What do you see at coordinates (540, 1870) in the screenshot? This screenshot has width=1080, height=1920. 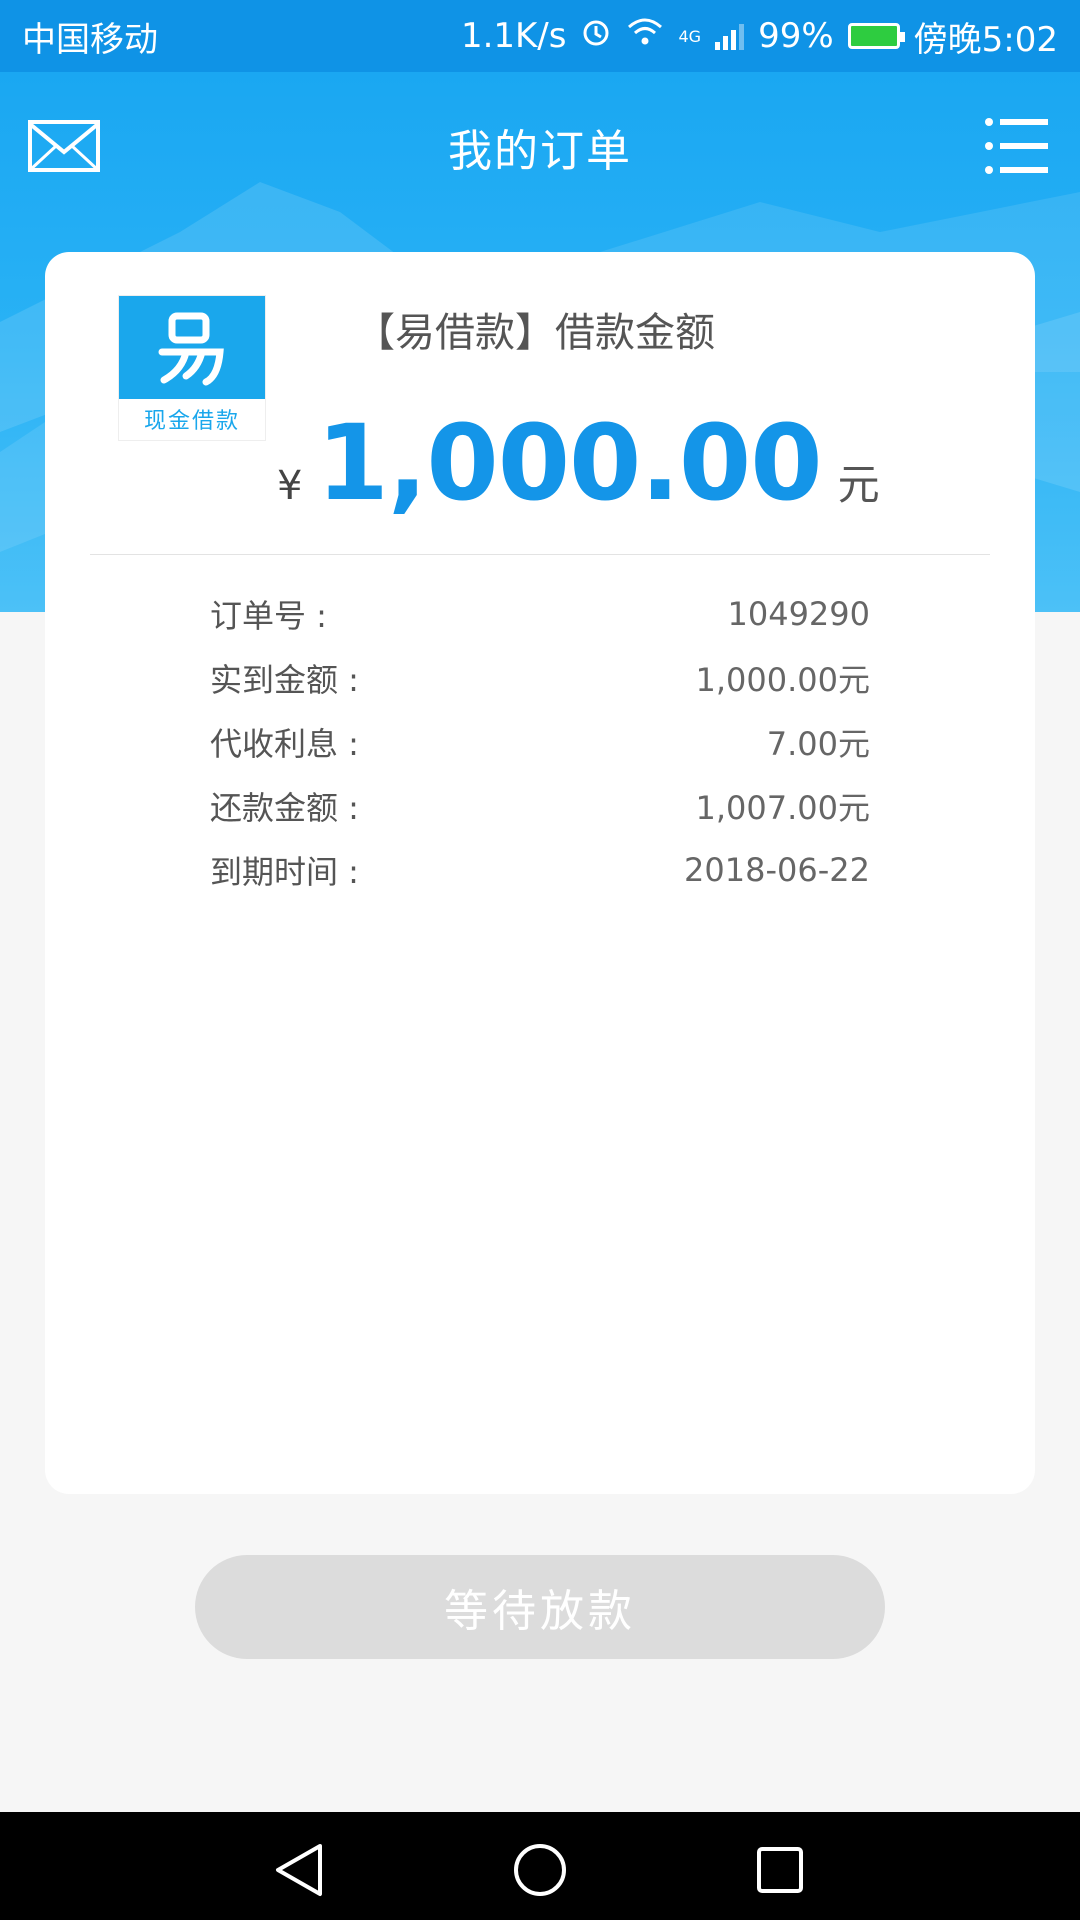 I see `home-icon` at bounding box center [540, 1870].